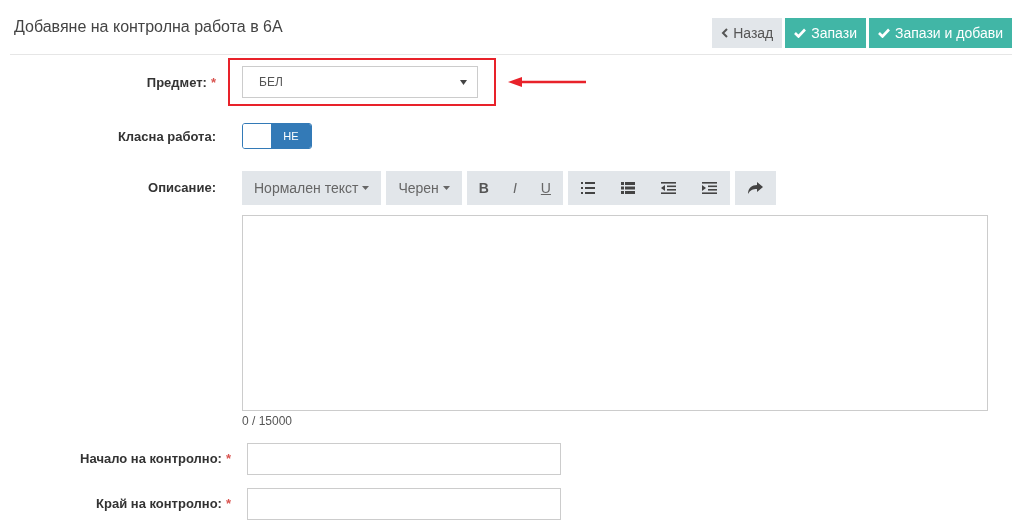  What do you see at coordinates (159, 503) in the screenshot?
I see `field-label: Край на контролно:` at bounding box center [159, 503].